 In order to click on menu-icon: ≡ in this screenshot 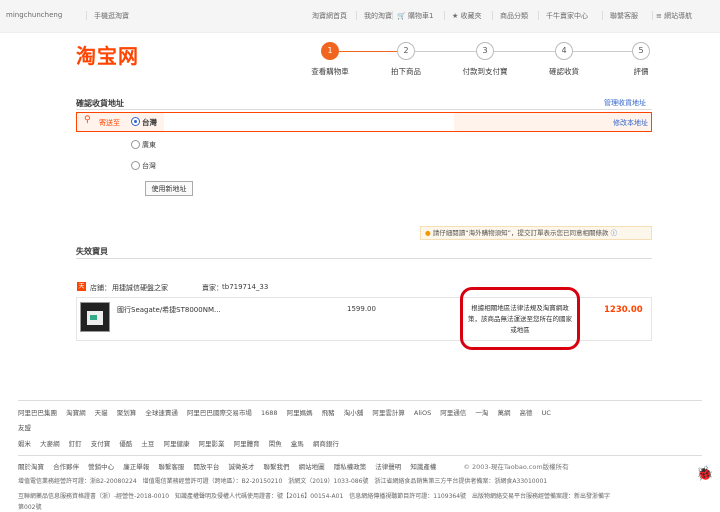, I will do `click(659, 16)`.